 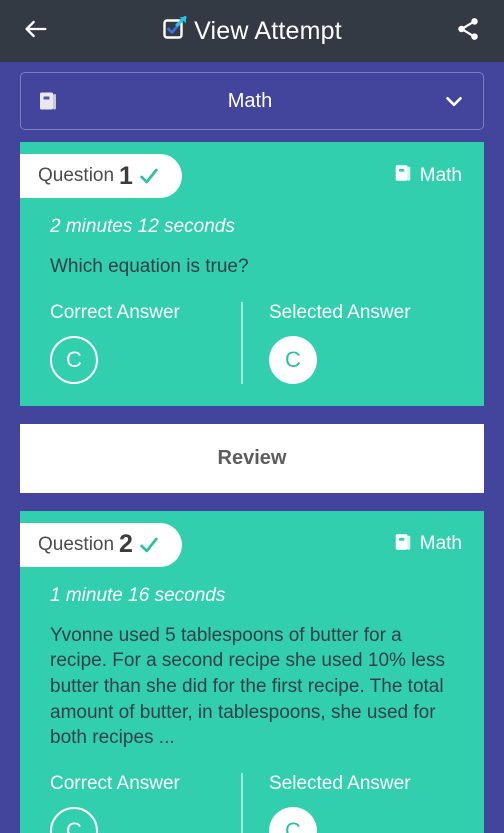 What do you see at coordinates (252, 502) in the screenshot?
I see `card-spacer` at bounding box center [252, 502].